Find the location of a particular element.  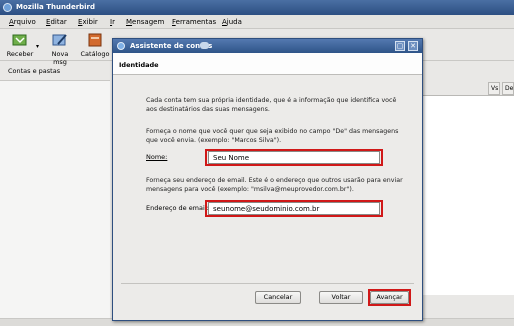

menu-ferramentas: Ferramentas is located at coordinates (194, 22).